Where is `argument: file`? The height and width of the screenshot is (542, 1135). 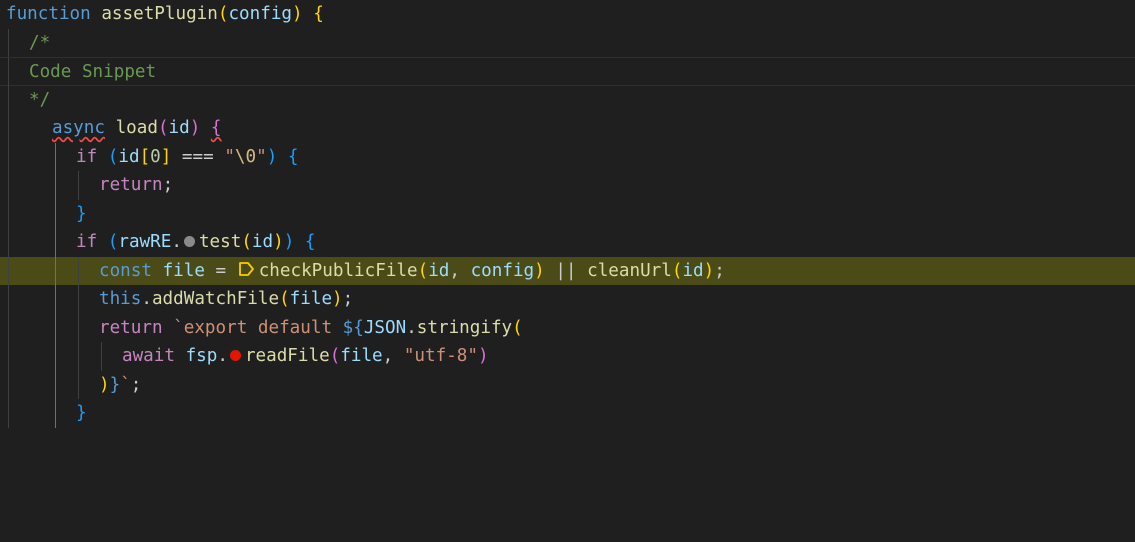 argument: file is located at coordinates (311, 299).